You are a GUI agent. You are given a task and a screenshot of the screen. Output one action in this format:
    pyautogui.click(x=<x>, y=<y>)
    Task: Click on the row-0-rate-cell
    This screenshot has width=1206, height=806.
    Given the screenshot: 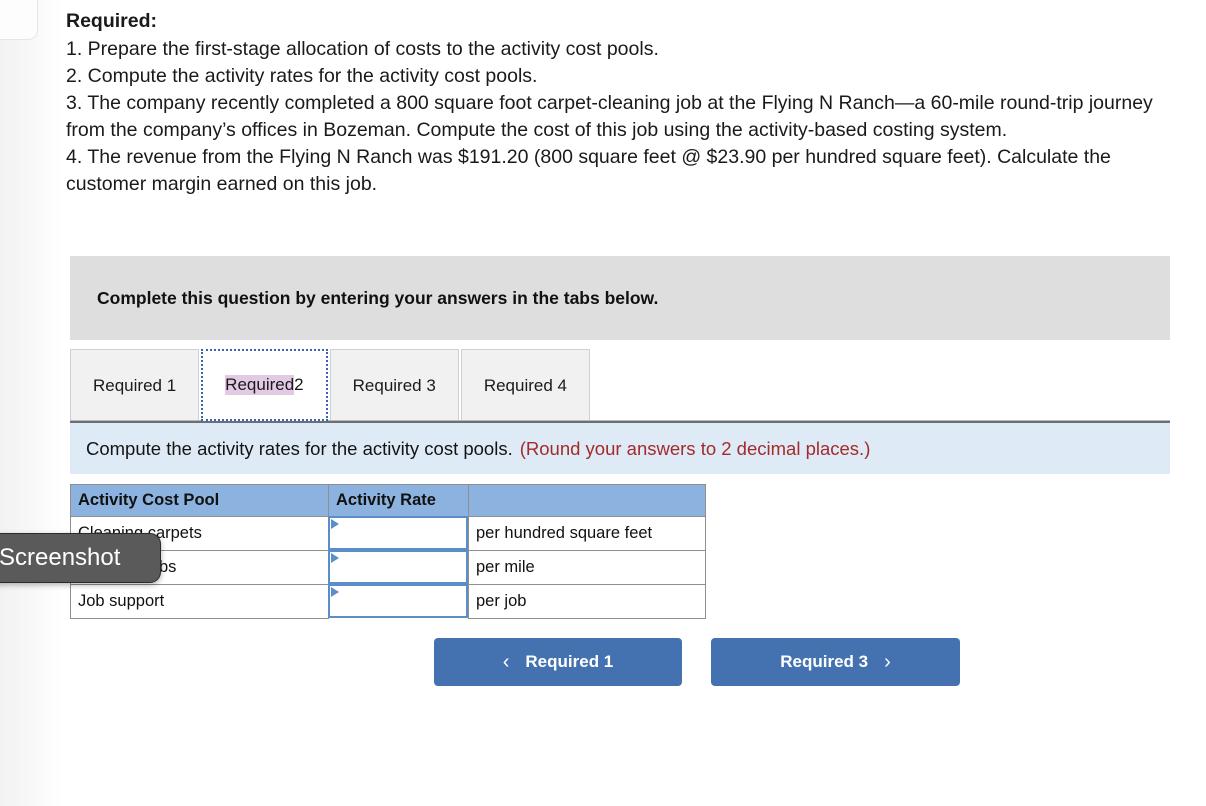 What is the action you would take?
    pyautogui.click(x=398, y=533)
    